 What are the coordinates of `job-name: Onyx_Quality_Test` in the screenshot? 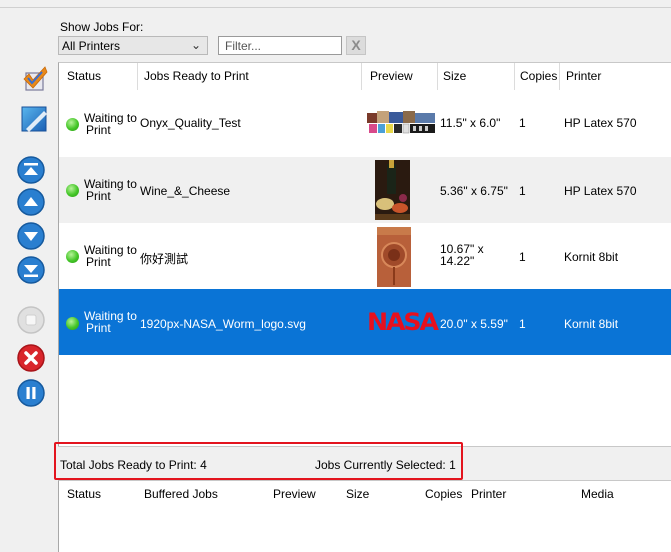 It's located at (190, 123).